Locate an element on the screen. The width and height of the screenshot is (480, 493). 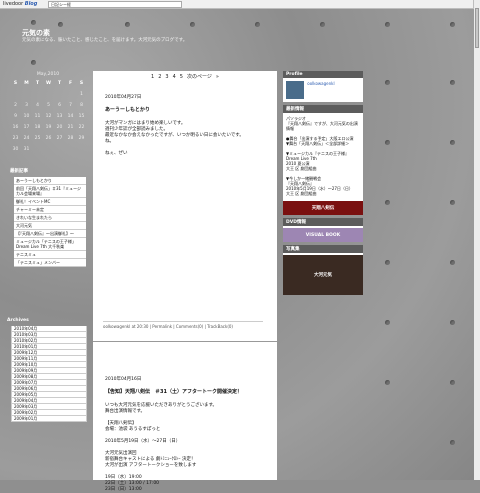
calendar-day: 11 is located at coordinates (37, 116).